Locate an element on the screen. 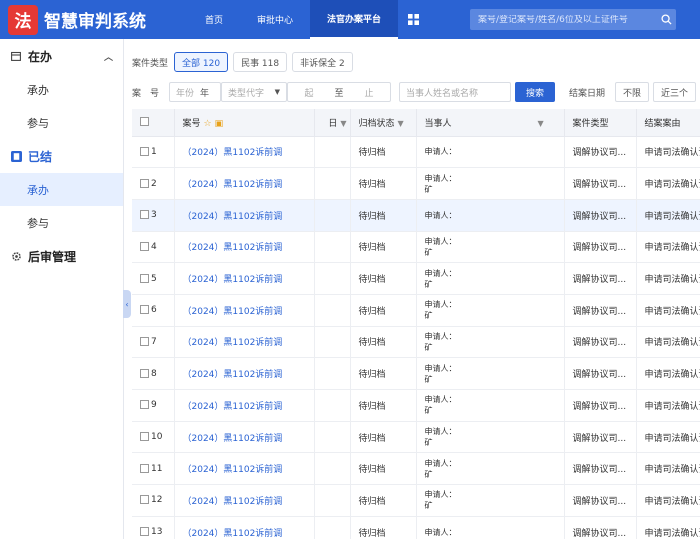  row-select-cell: 7 is located at coordinates (153, 342).